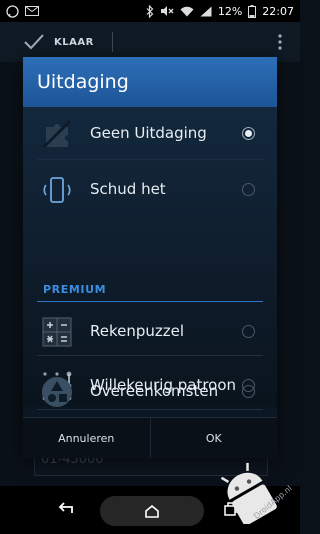 The height and width of the screenshot is (534, 320). I want to click on done-button: KLAAR, so click(47, 42).